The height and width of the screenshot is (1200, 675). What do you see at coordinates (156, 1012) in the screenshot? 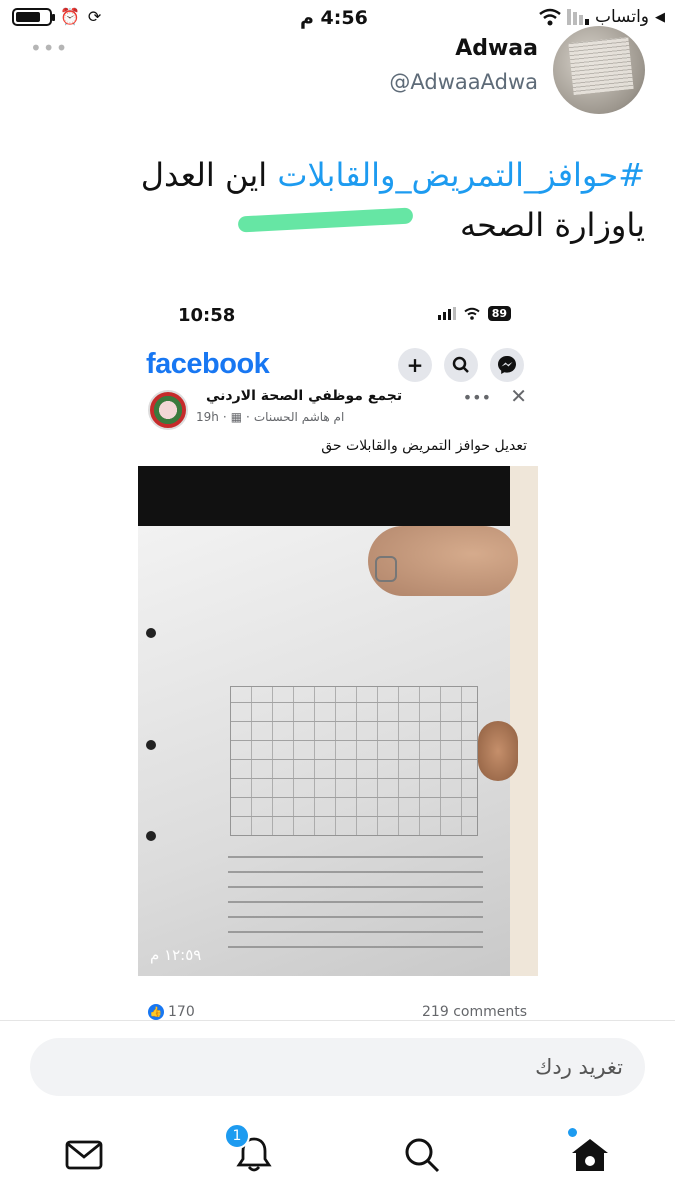
I see `like-icon: 👍` at bounding box center [156, 1012].